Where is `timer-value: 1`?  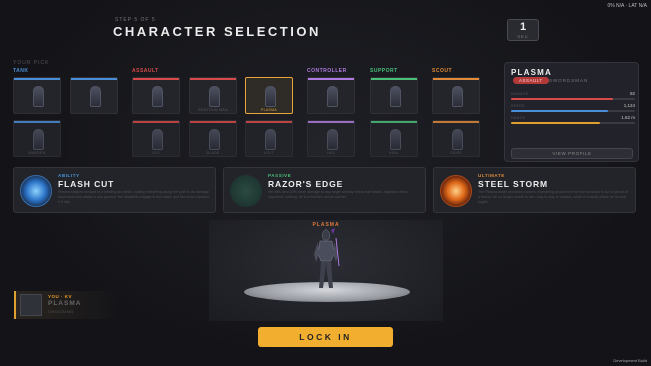 timer-value: 1 is located at coordinates (523, 27).